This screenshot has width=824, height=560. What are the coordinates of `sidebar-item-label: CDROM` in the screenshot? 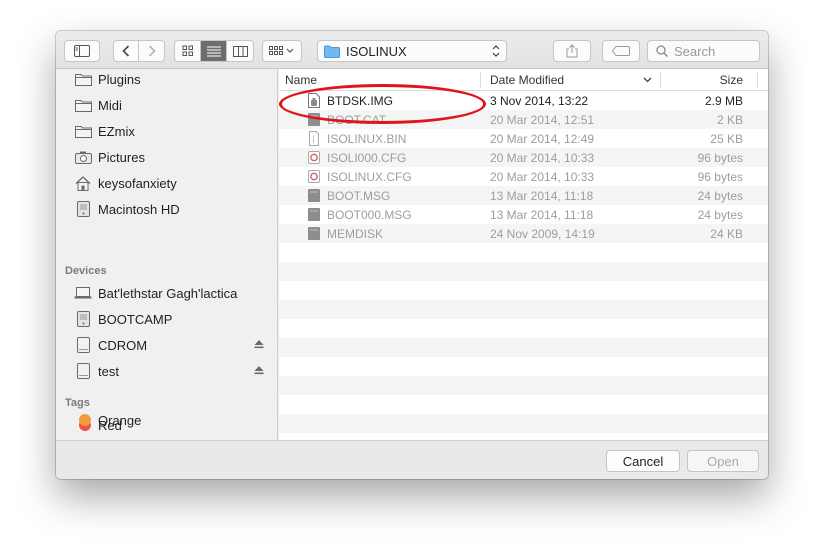 It's located at (123, 345).